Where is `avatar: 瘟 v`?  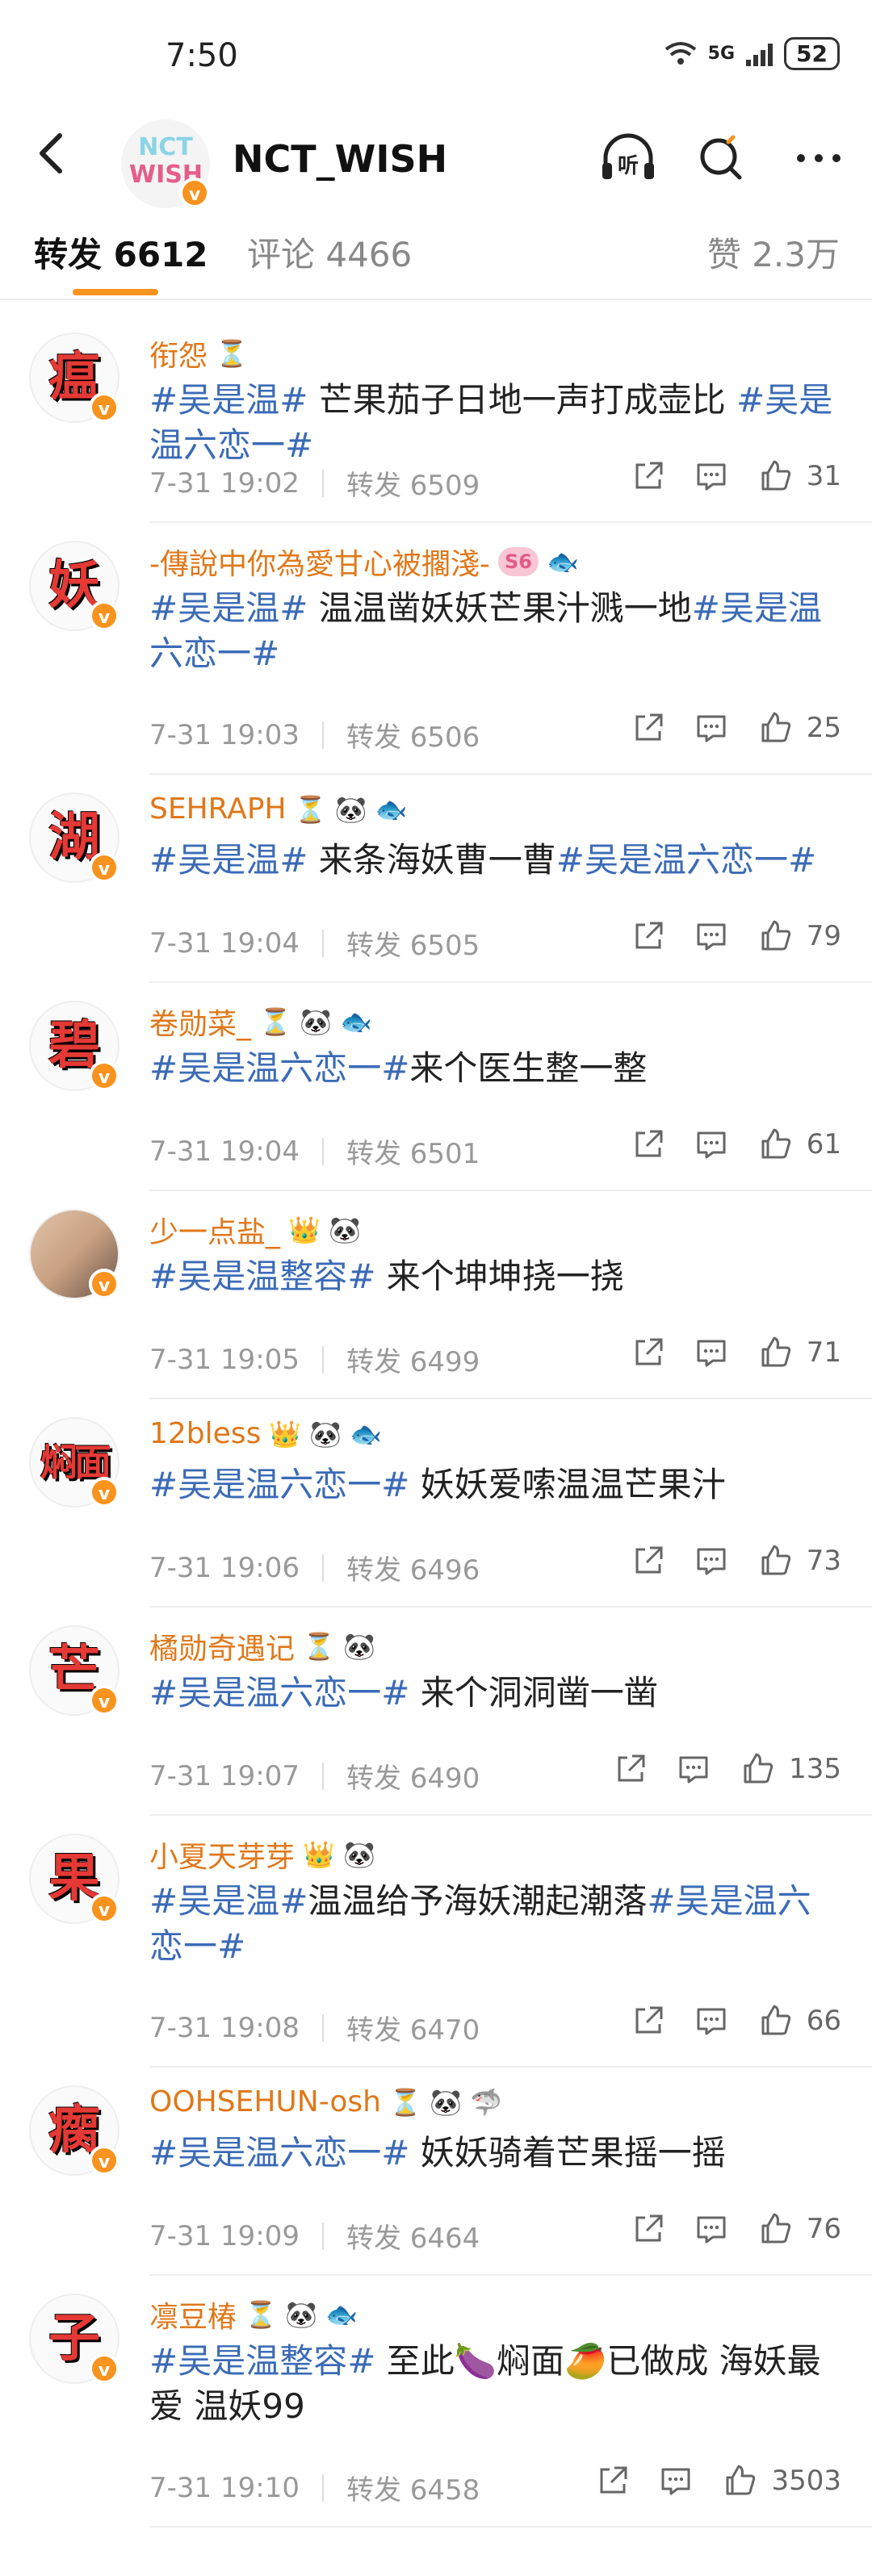 avatar: 瘟 v is located at coordinates (74, 377).